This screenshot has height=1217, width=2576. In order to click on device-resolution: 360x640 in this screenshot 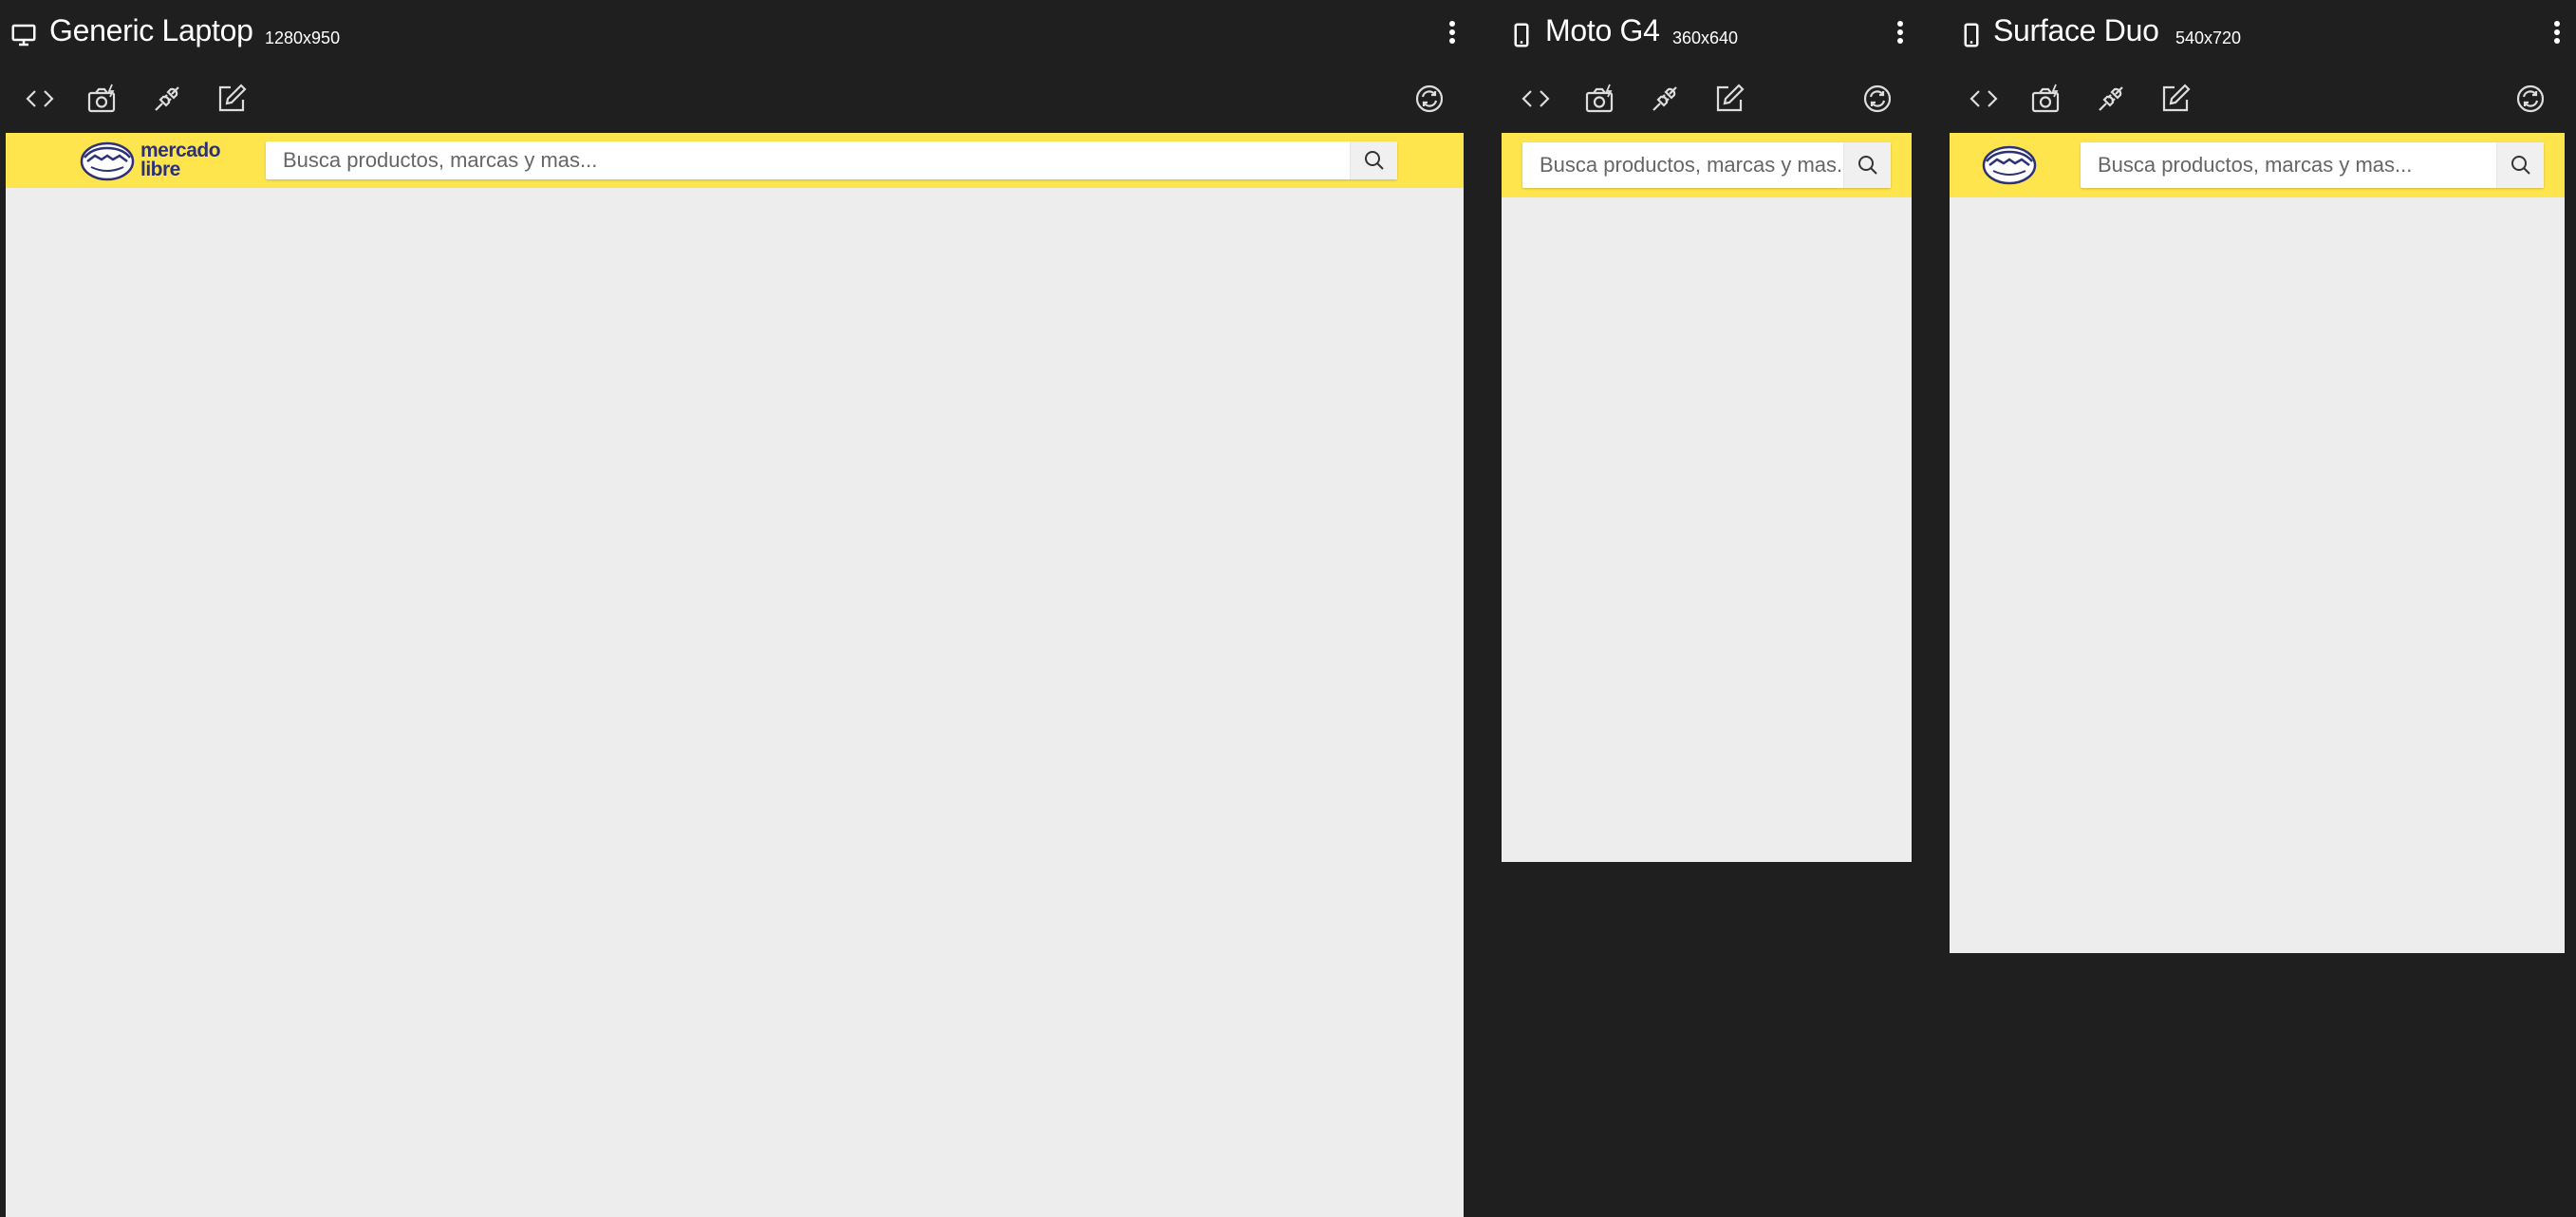, I will do `click(1706, 38)`.